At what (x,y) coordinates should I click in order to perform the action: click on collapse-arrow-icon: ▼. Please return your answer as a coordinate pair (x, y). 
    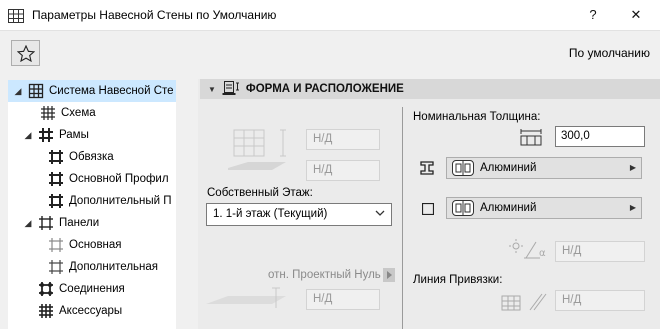
    Looking at the image, I should click on (212, 89).